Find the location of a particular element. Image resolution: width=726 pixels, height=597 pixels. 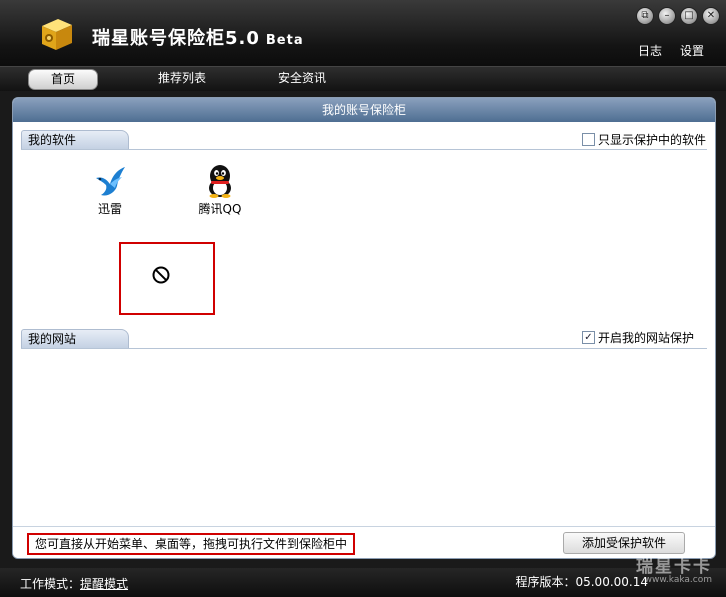

qq-penguin-icon is located at coordinates (220, 181).